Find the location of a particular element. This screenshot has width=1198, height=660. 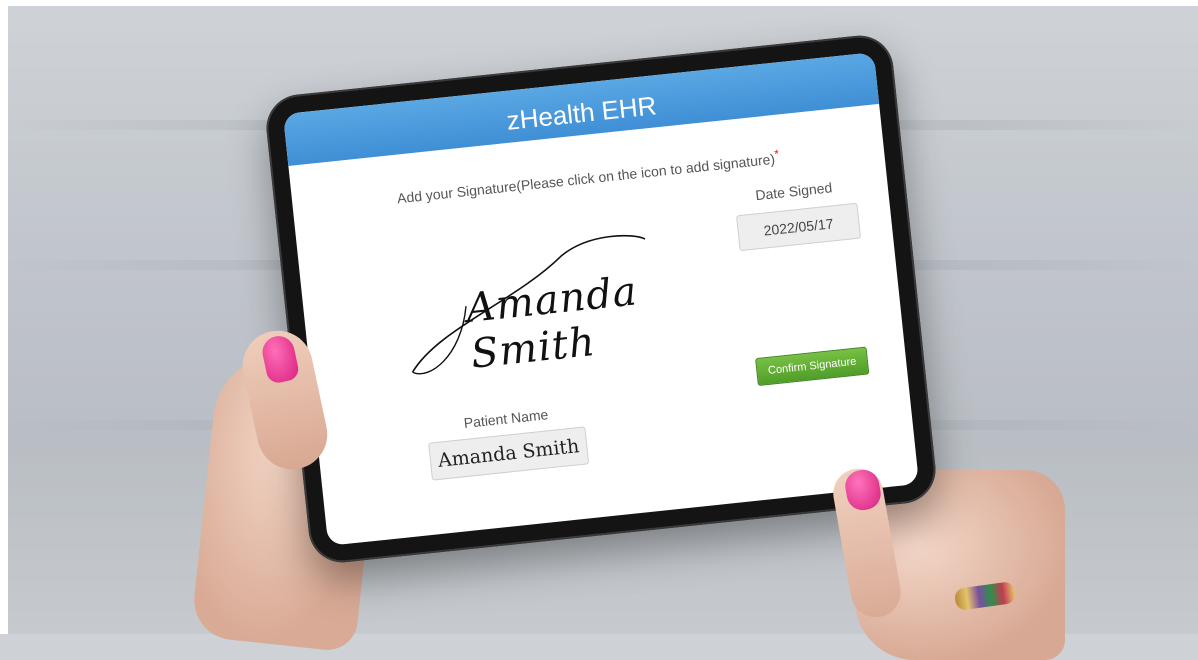

app-title: zHealth EHR is located at coordinates (581, 113).